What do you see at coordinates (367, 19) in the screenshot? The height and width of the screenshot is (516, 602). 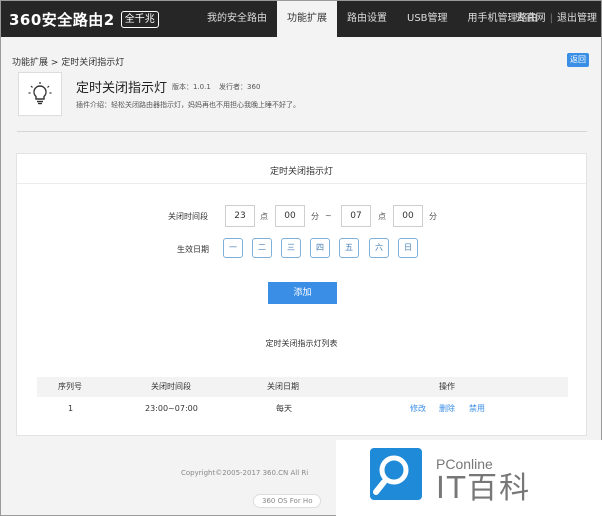 I see `nav-item-router-settings: 路由设置` at bounding box center [367, 19].